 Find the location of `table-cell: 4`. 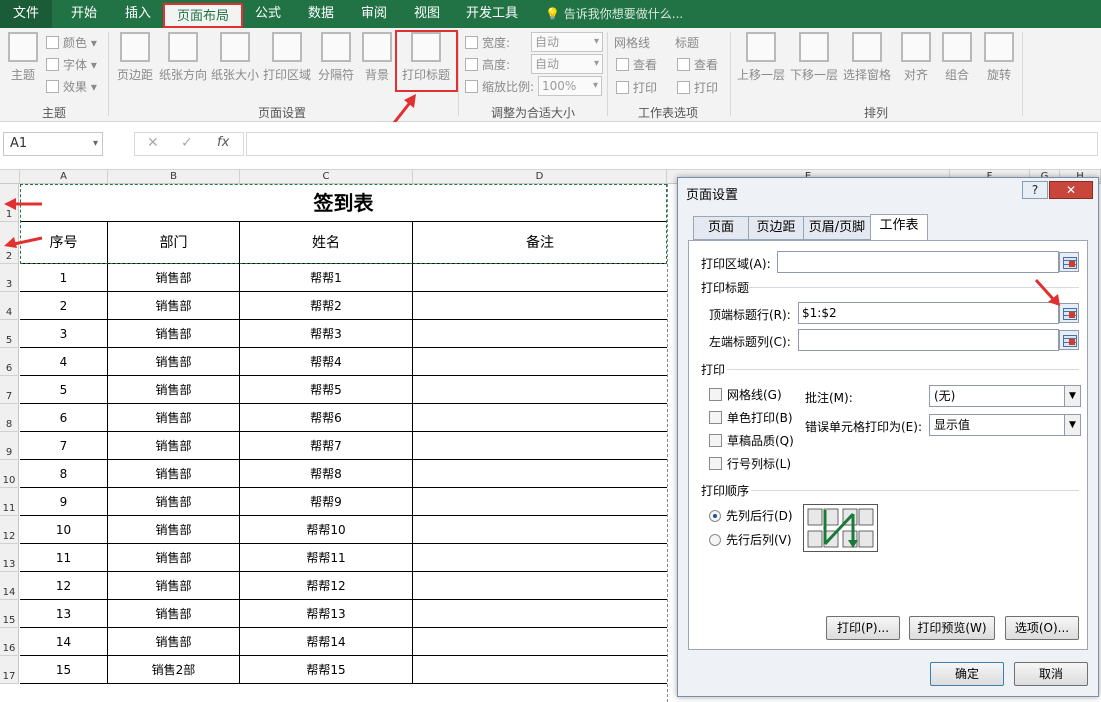

table-cell: 4 is located at coordinates (64, 362).